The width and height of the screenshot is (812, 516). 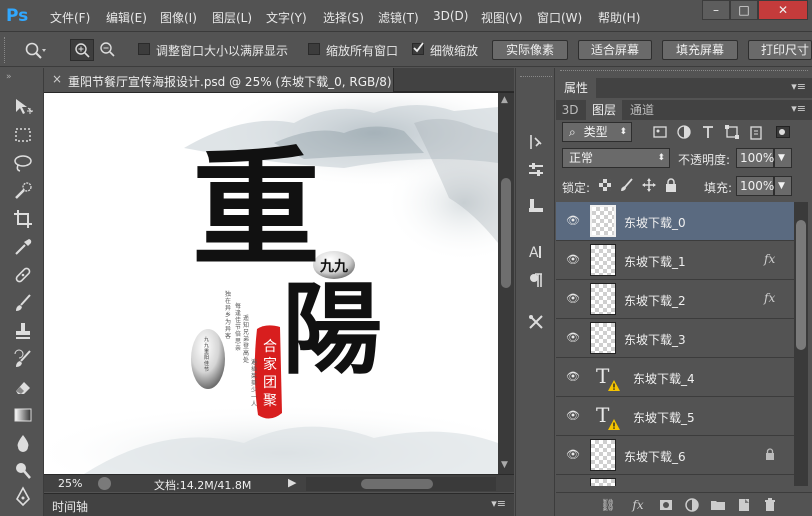 I want to click on layers-scroll-thumb, so click(x=801, y=285).